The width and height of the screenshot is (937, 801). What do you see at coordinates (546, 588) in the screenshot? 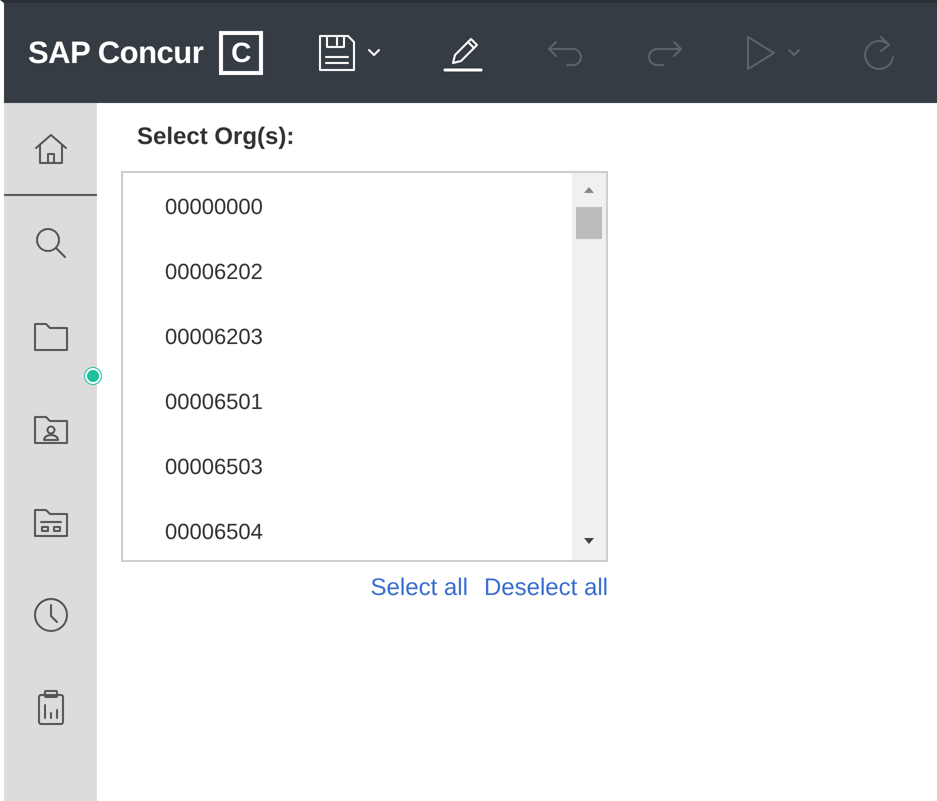
I see `link: Deselect all` at bounding box center [546, 588].